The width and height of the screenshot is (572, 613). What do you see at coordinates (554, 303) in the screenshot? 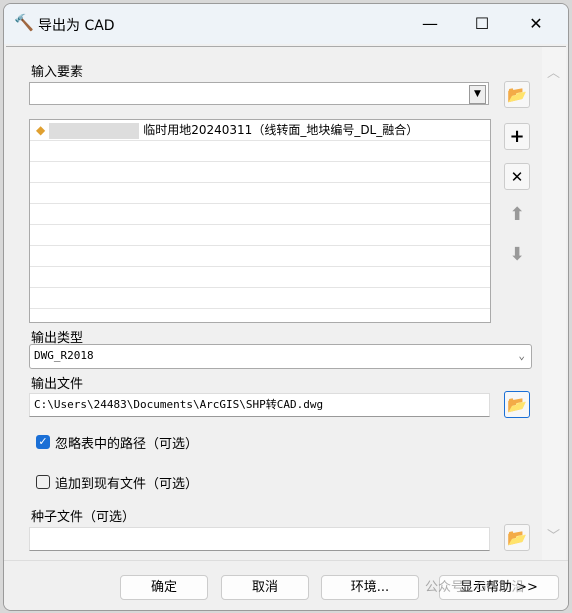
I see `vertical-scrollbar: ︿ ﹀` at bounding box center [554, 303].